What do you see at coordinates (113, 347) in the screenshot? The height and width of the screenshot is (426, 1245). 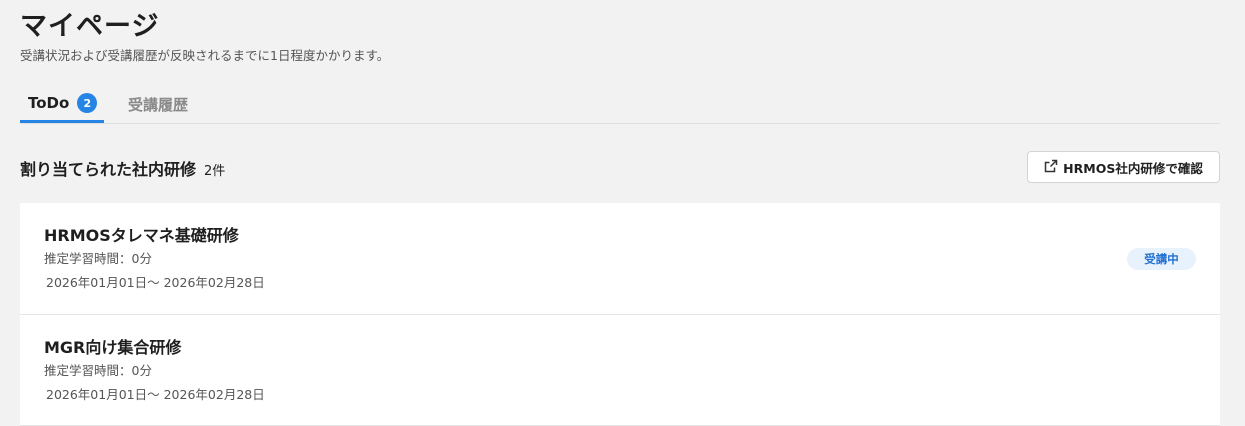 I see `course-title: MGR向け集合研修` at bounding box center [113, 347].